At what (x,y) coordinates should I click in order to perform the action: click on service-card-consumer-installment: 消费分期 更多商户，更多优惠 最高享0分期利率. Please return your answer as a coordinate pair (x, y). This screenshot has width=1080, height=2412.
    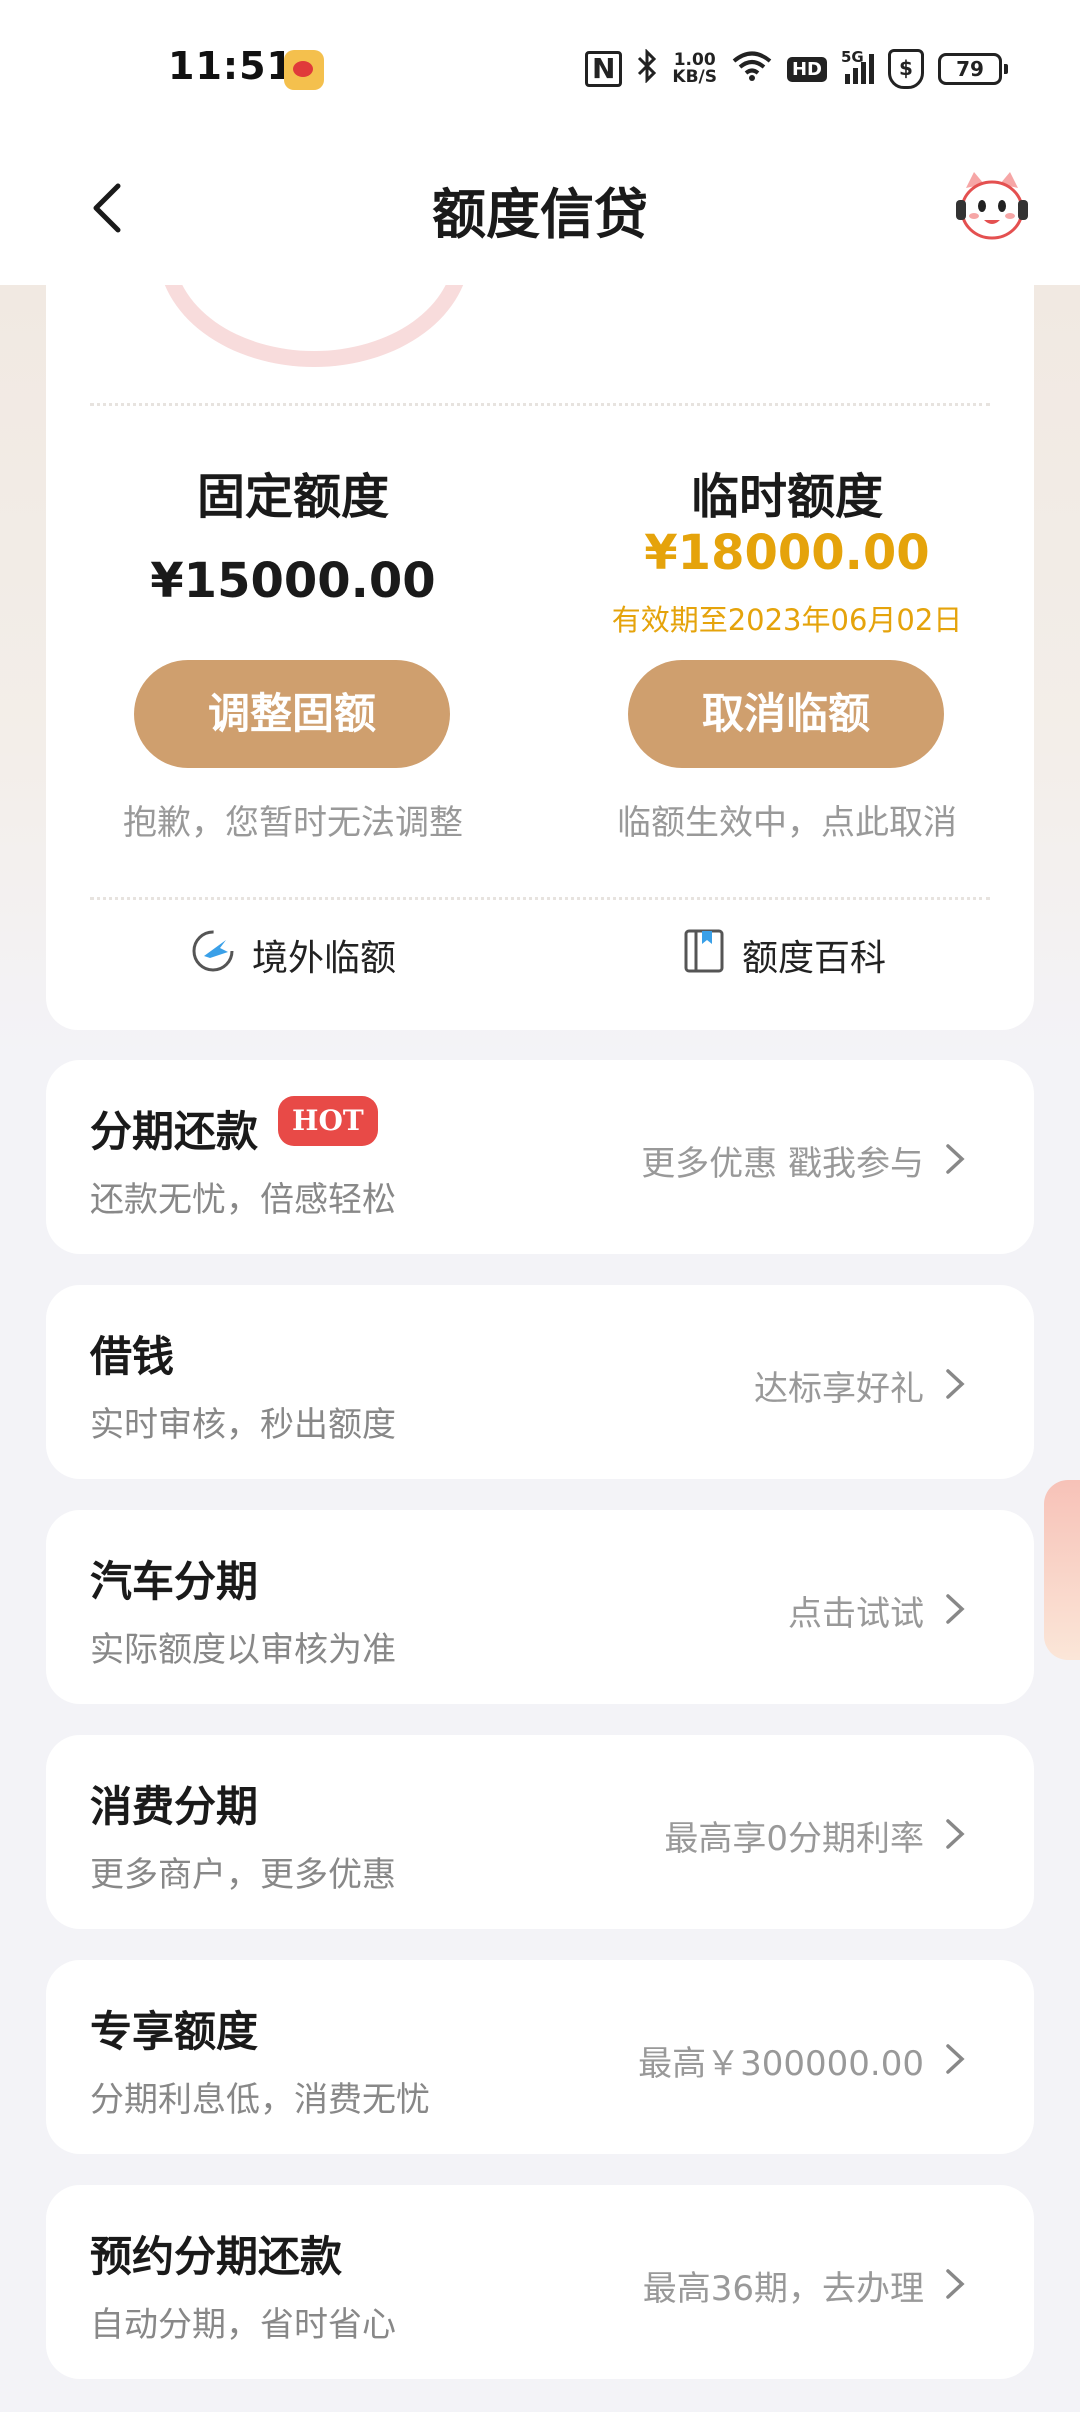
    Looking at the image, I should click on (540, 1832).